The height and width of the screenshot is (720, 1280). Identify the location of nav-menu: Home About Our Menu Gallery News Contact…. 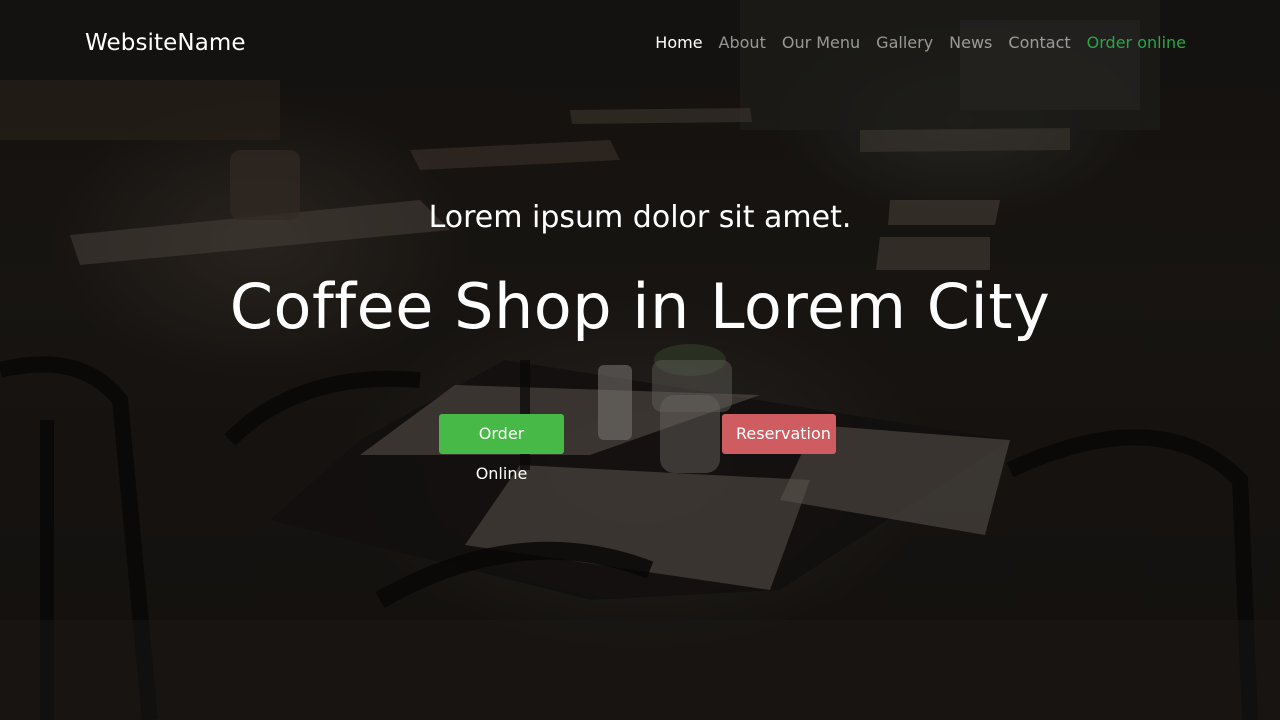
(916, 43).